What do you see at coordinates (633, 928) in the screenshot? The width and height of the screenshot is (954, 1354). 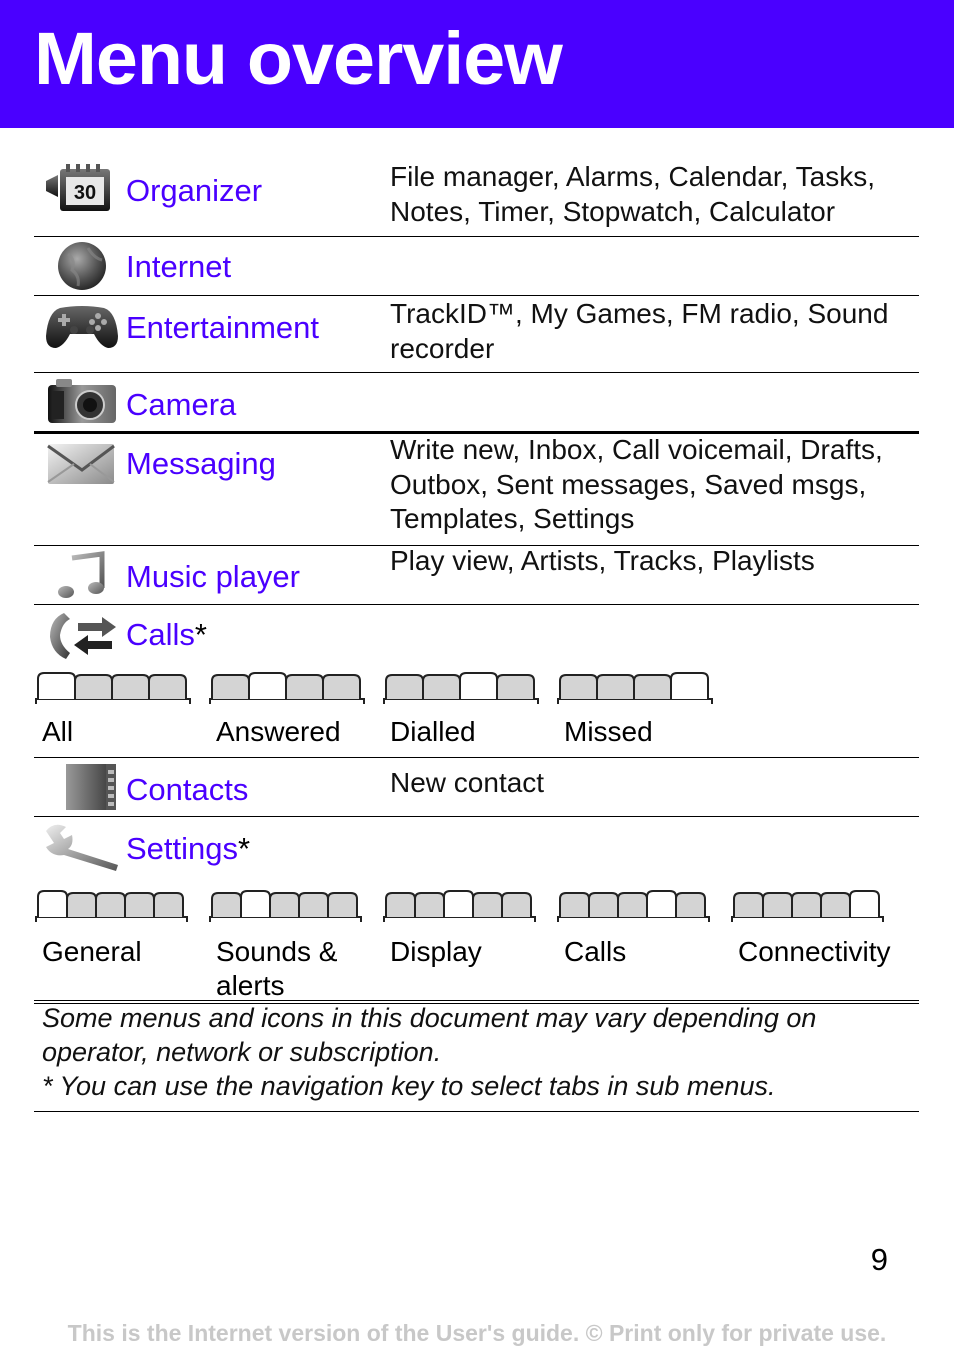 I see `tab-calls: Calls` at bounding box center [633, 928].